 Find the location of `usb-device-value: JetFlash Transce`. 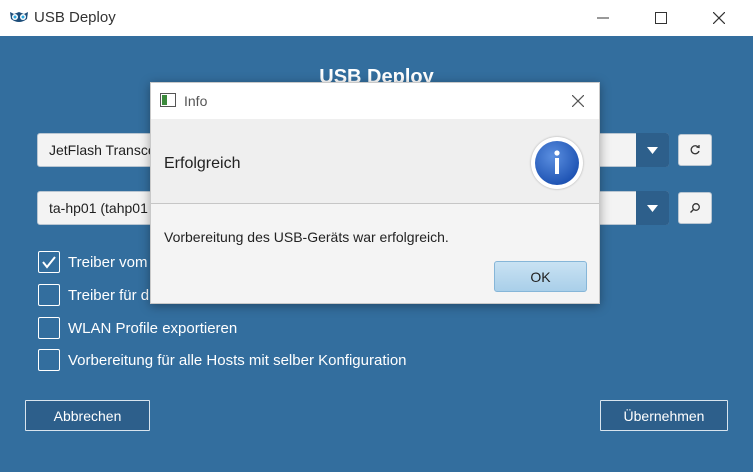

usb-device-value: JetFlash Transce is located at coordinates (102, 150).